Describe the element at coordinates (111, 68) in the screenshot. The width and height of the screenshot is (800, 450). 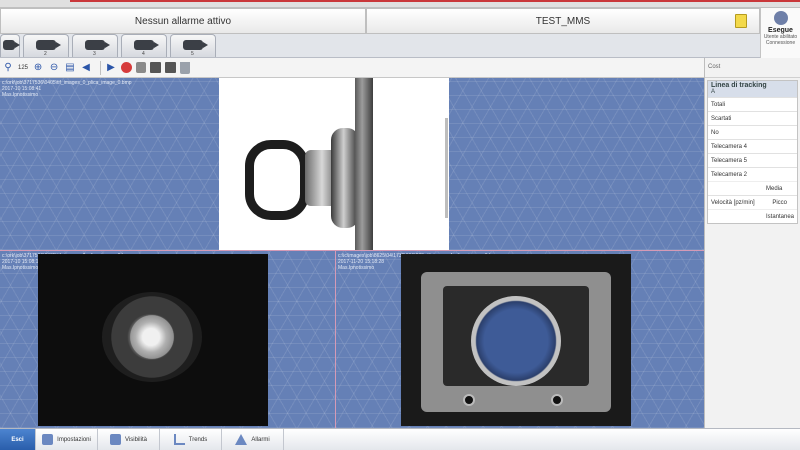
I see `play-icon: ▶` at that location.